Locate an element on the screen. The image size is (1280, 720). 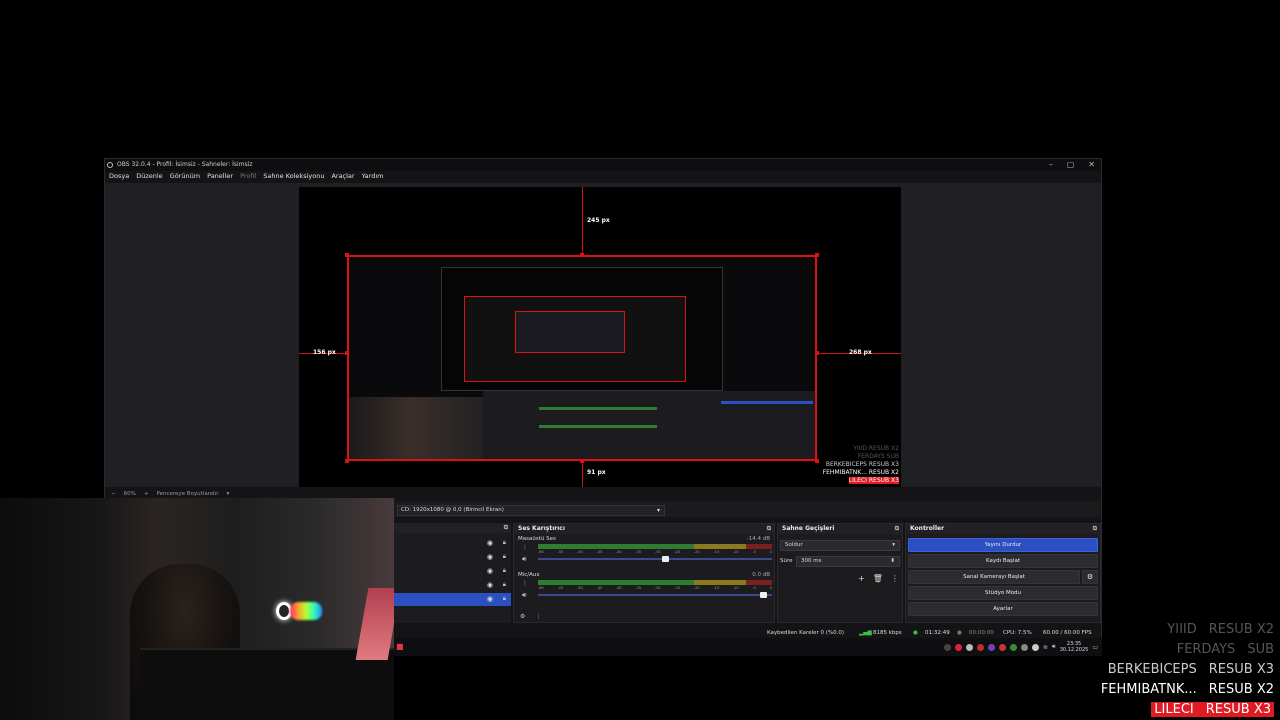
transitions-title: Sahne Geçişleri ⧉ is located at coordinates (840, 529).